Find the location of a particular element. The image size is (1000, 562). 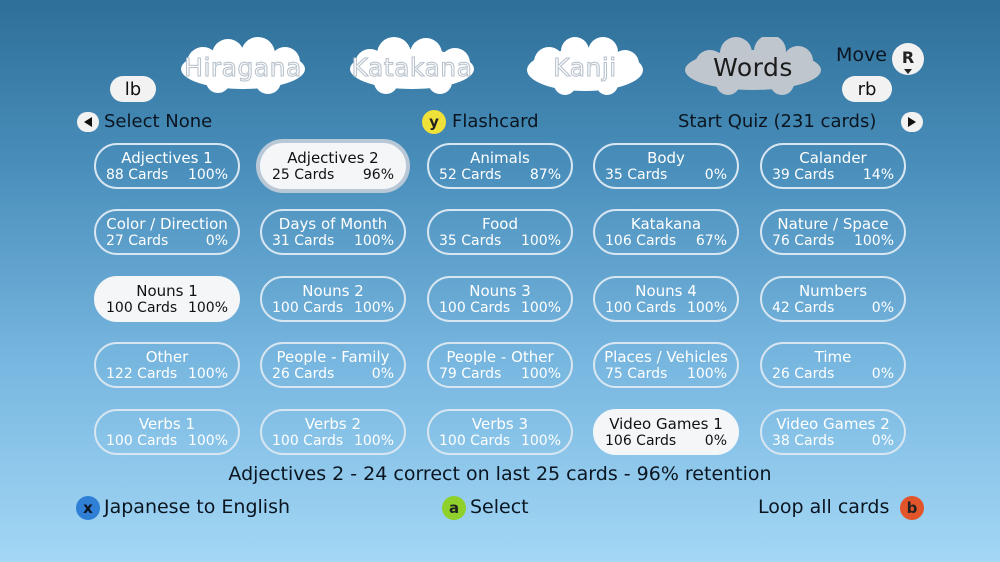

deck-name: Video Games 2 is located at coordinates (833, 424).